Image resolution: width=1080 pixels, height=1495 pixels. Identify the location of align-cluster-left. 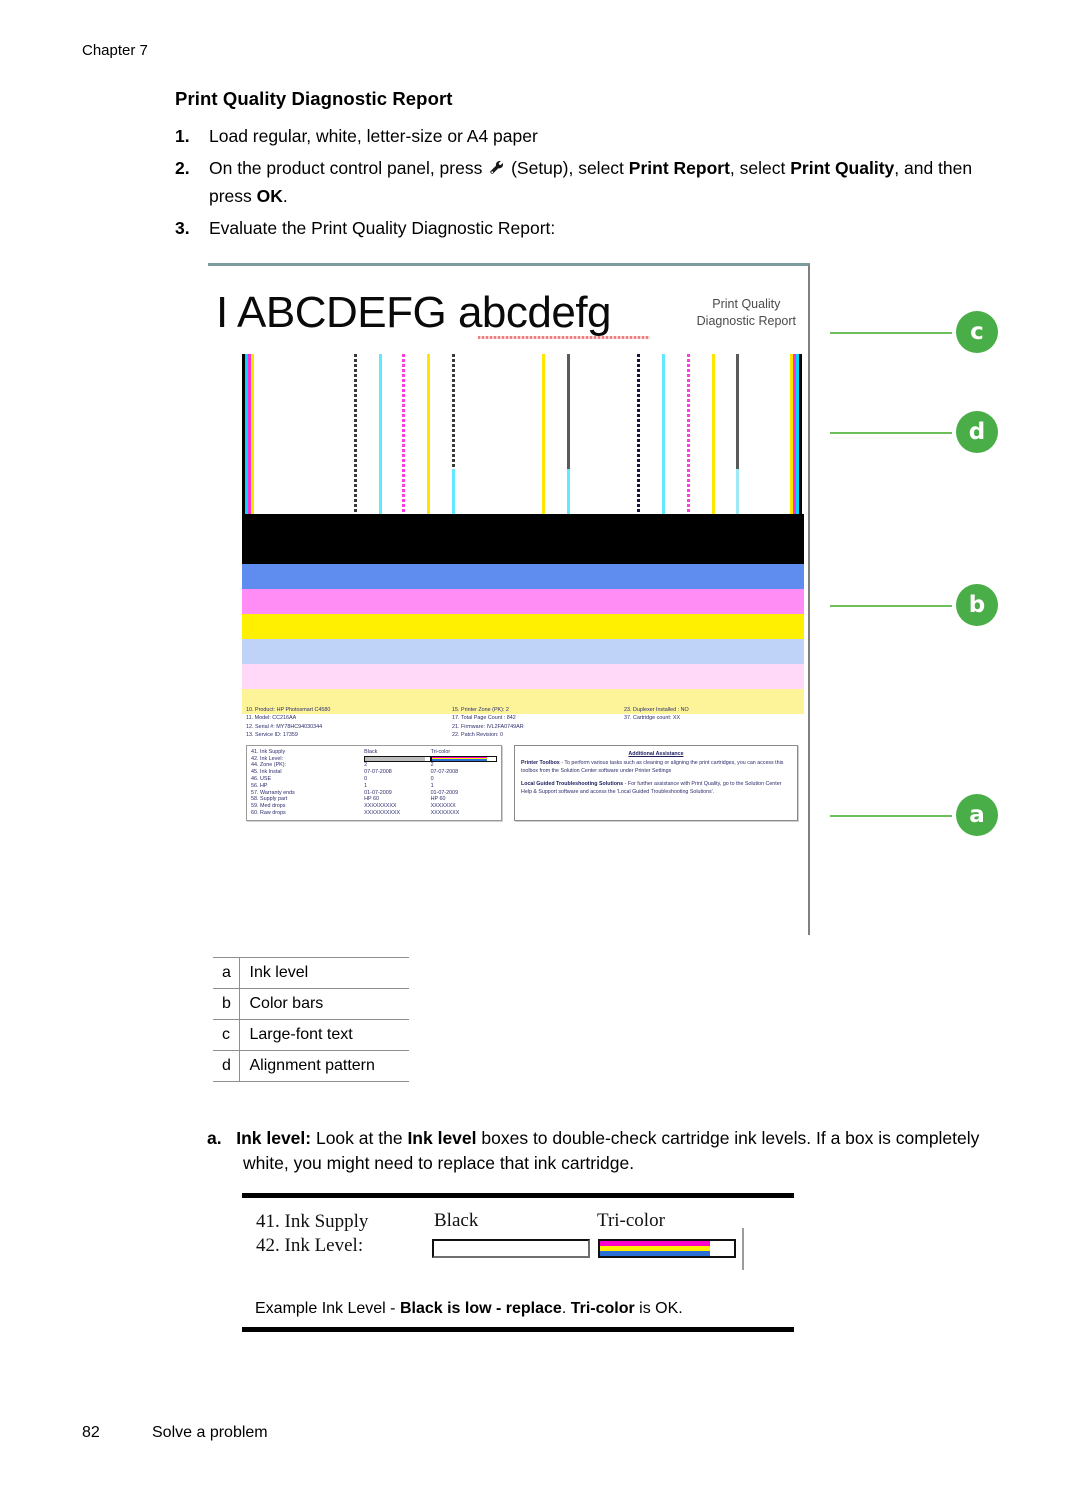
(248, 434).